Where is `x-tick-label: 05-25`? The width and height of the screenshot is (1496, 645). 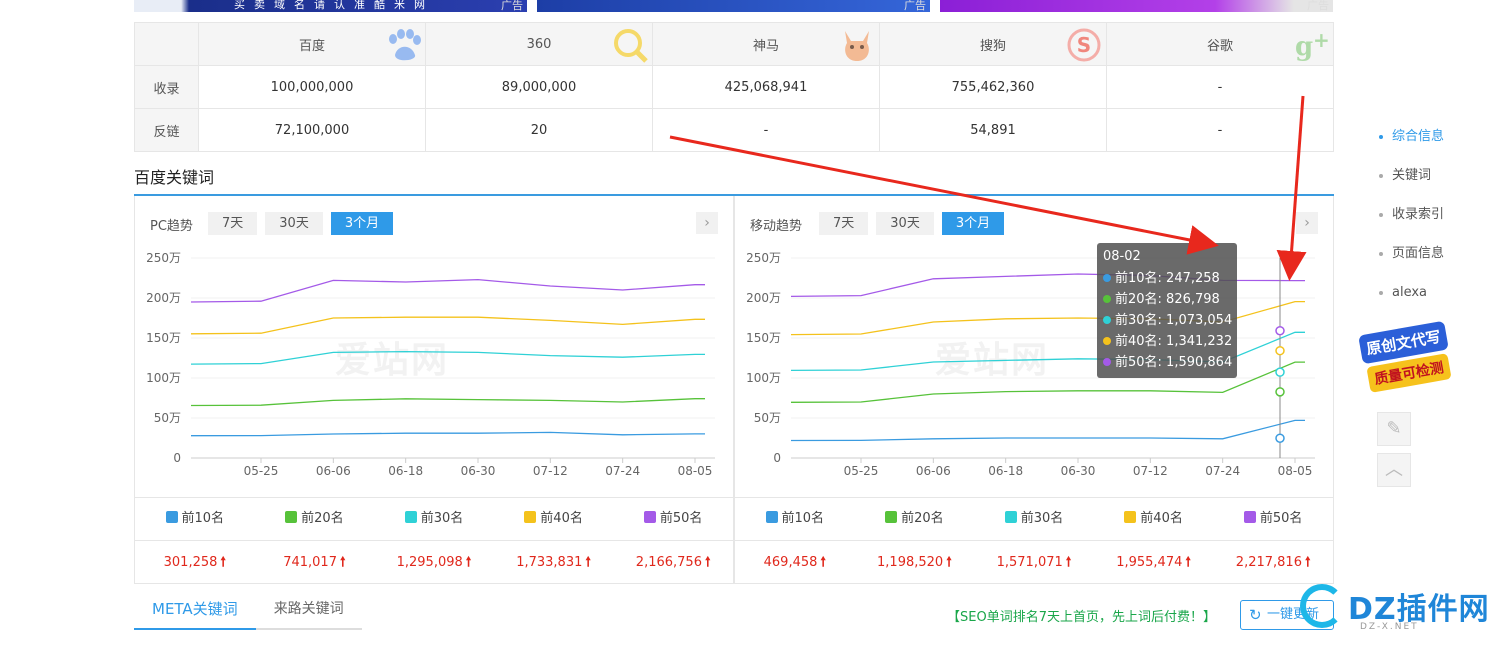
x-tick-label: 05-25 is located at coordinates (261, 471).